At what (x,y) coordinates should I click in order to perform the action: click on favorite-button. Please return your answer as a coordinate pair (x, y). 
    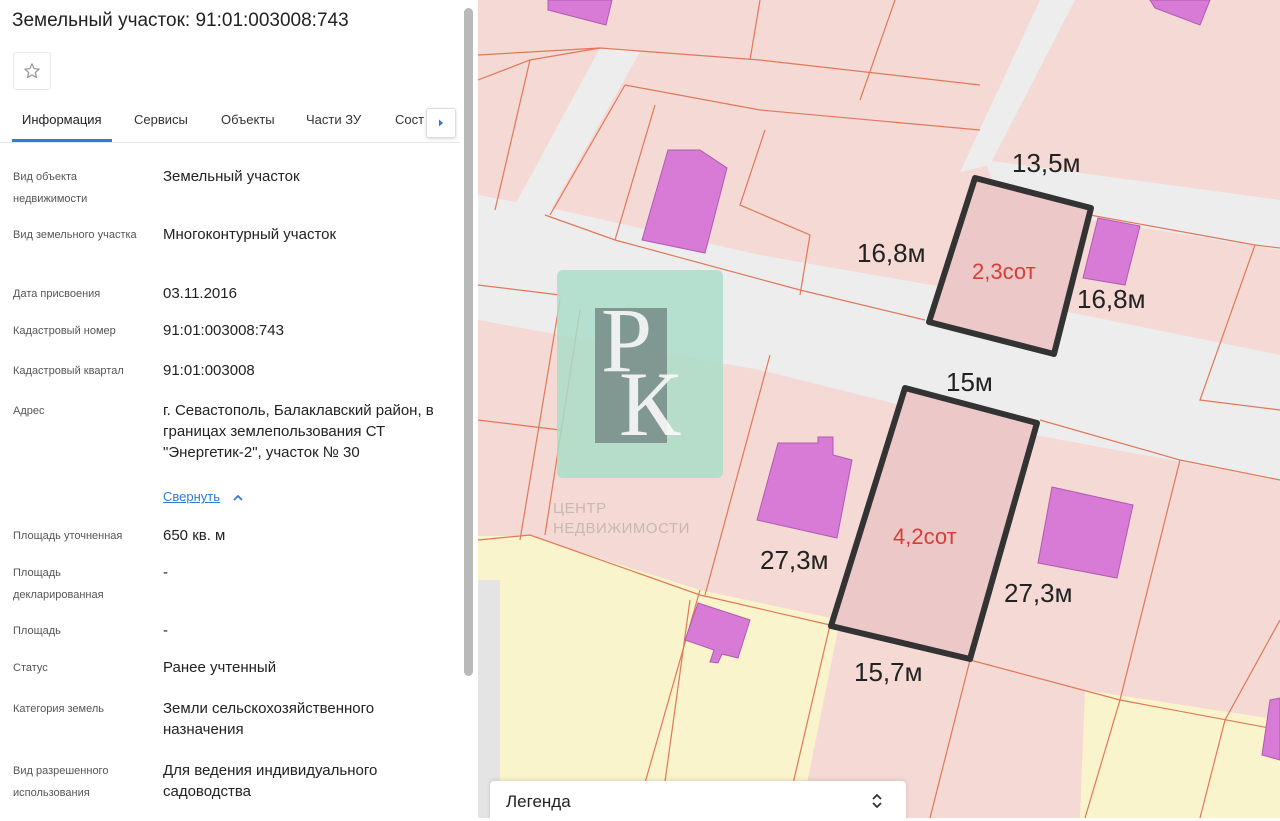
    Looking at the image, I should click on (32, 71).